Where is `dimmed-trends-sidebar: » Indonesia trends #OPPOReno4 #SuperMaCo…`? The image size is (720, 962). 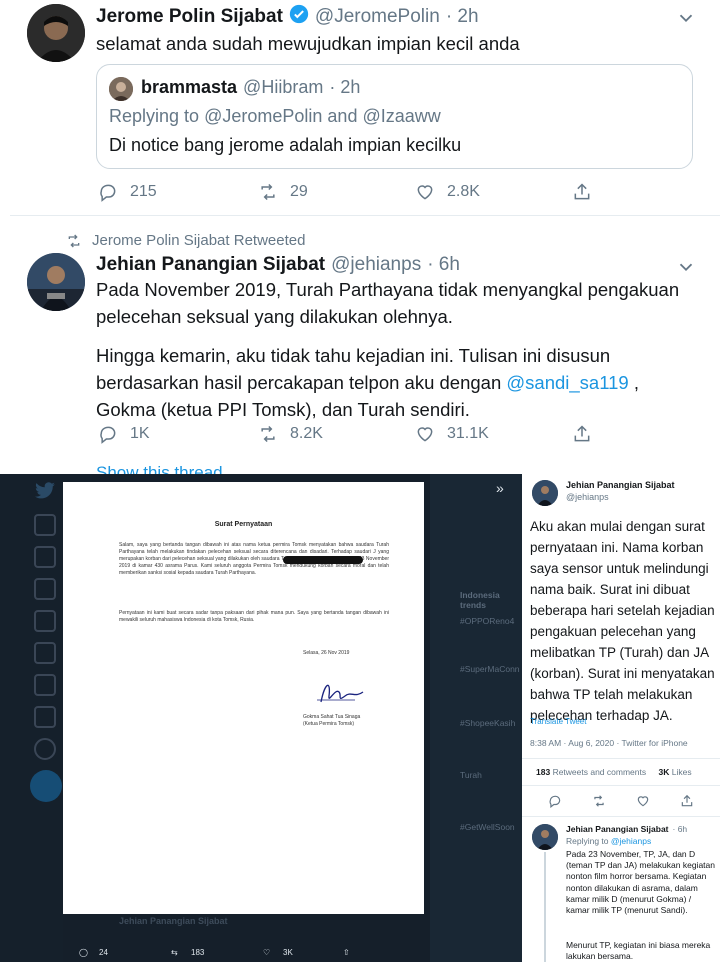 dimmed-trends-sidebar: » Indonesia trends #OPPOReno4 #SuperMaCo… is located at coordinates (476, 718).